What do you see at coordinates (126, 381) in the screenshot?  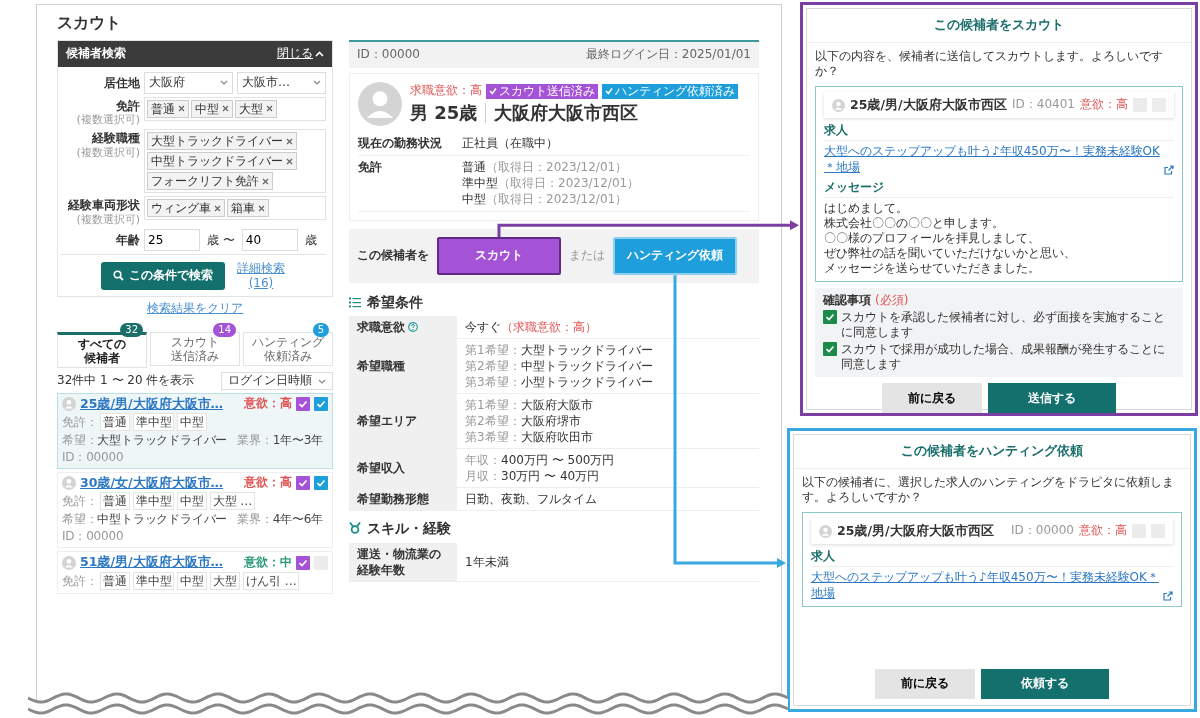 I see `result-count: 32件中 1 〜 20 件を表示` at bounding box center [126, 381].